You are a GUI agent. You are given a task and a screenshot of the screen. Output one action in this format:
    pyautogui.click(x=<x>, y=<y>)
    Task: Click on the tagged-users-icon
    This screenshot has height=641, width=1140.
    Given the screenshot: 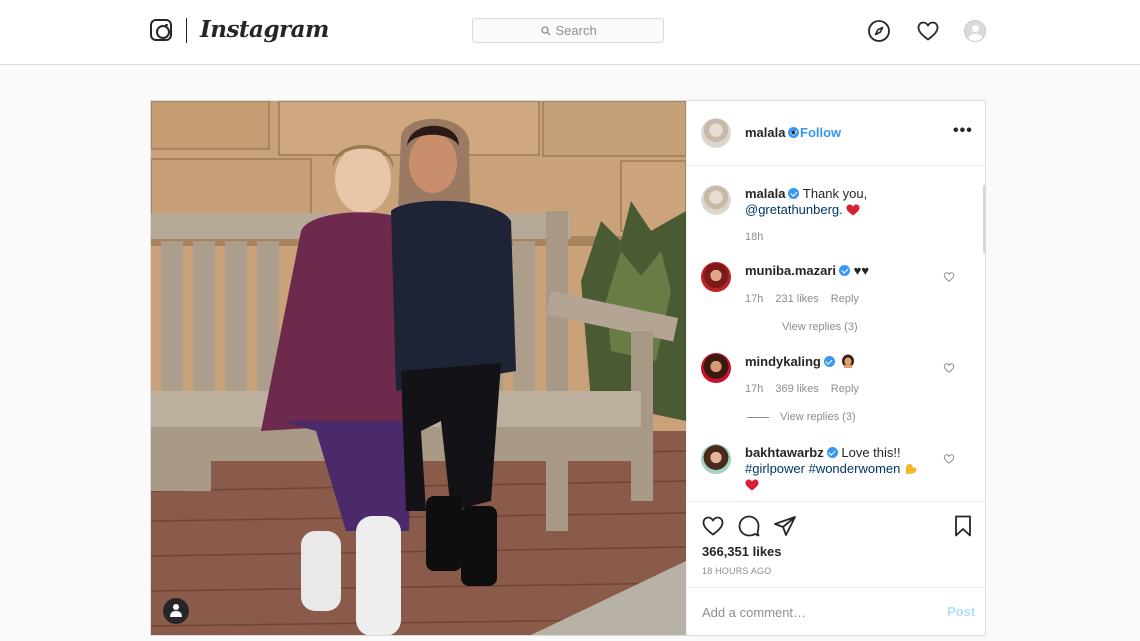 What is the action you would take?
    pyautogui.click(x=176, y=611)
    